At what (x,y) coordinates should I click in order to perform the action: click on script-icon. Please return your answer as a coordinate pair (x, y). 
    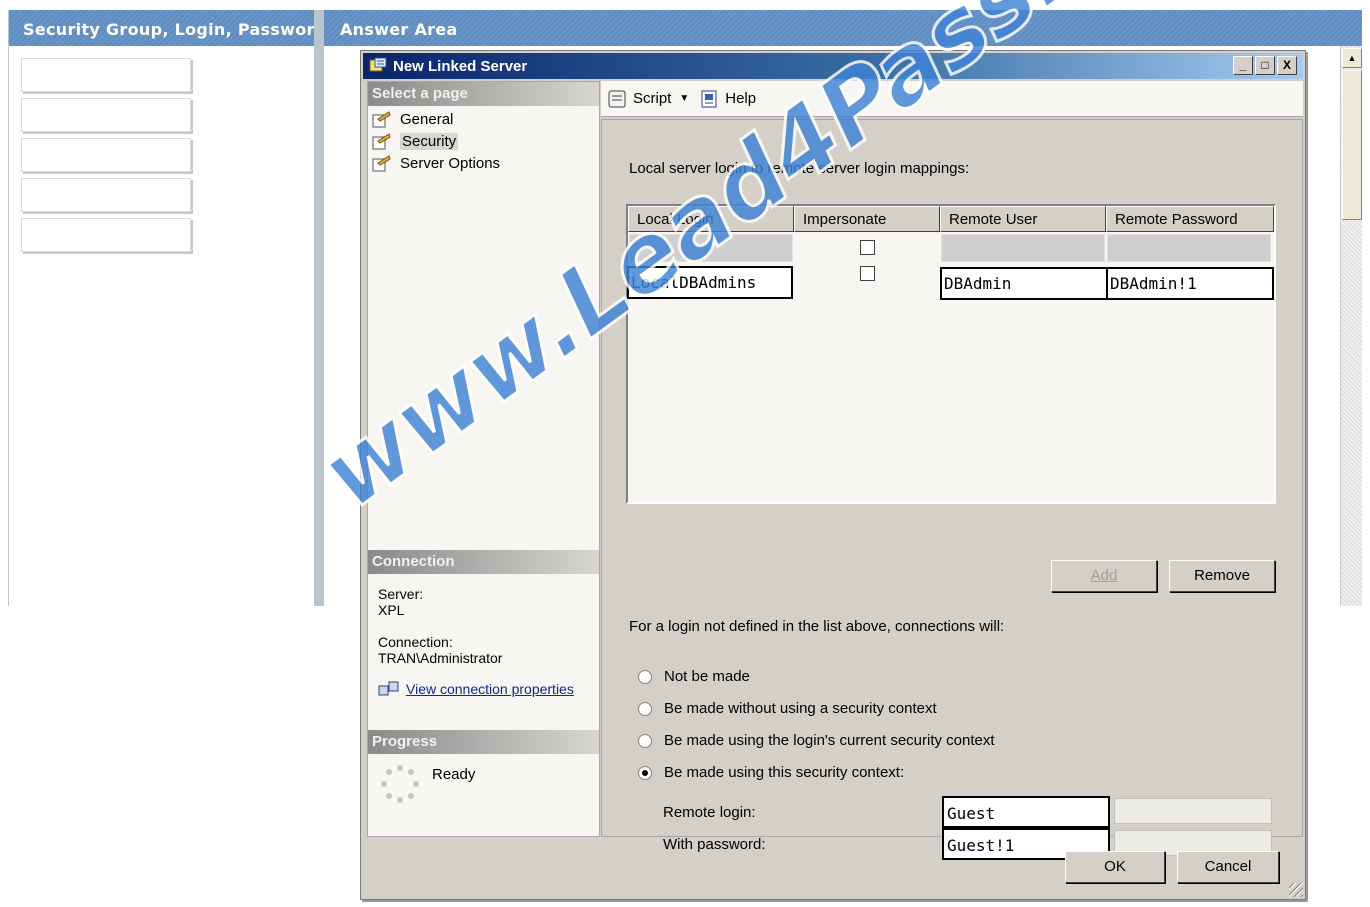
    Looking at the image, I should click on (617, 98).